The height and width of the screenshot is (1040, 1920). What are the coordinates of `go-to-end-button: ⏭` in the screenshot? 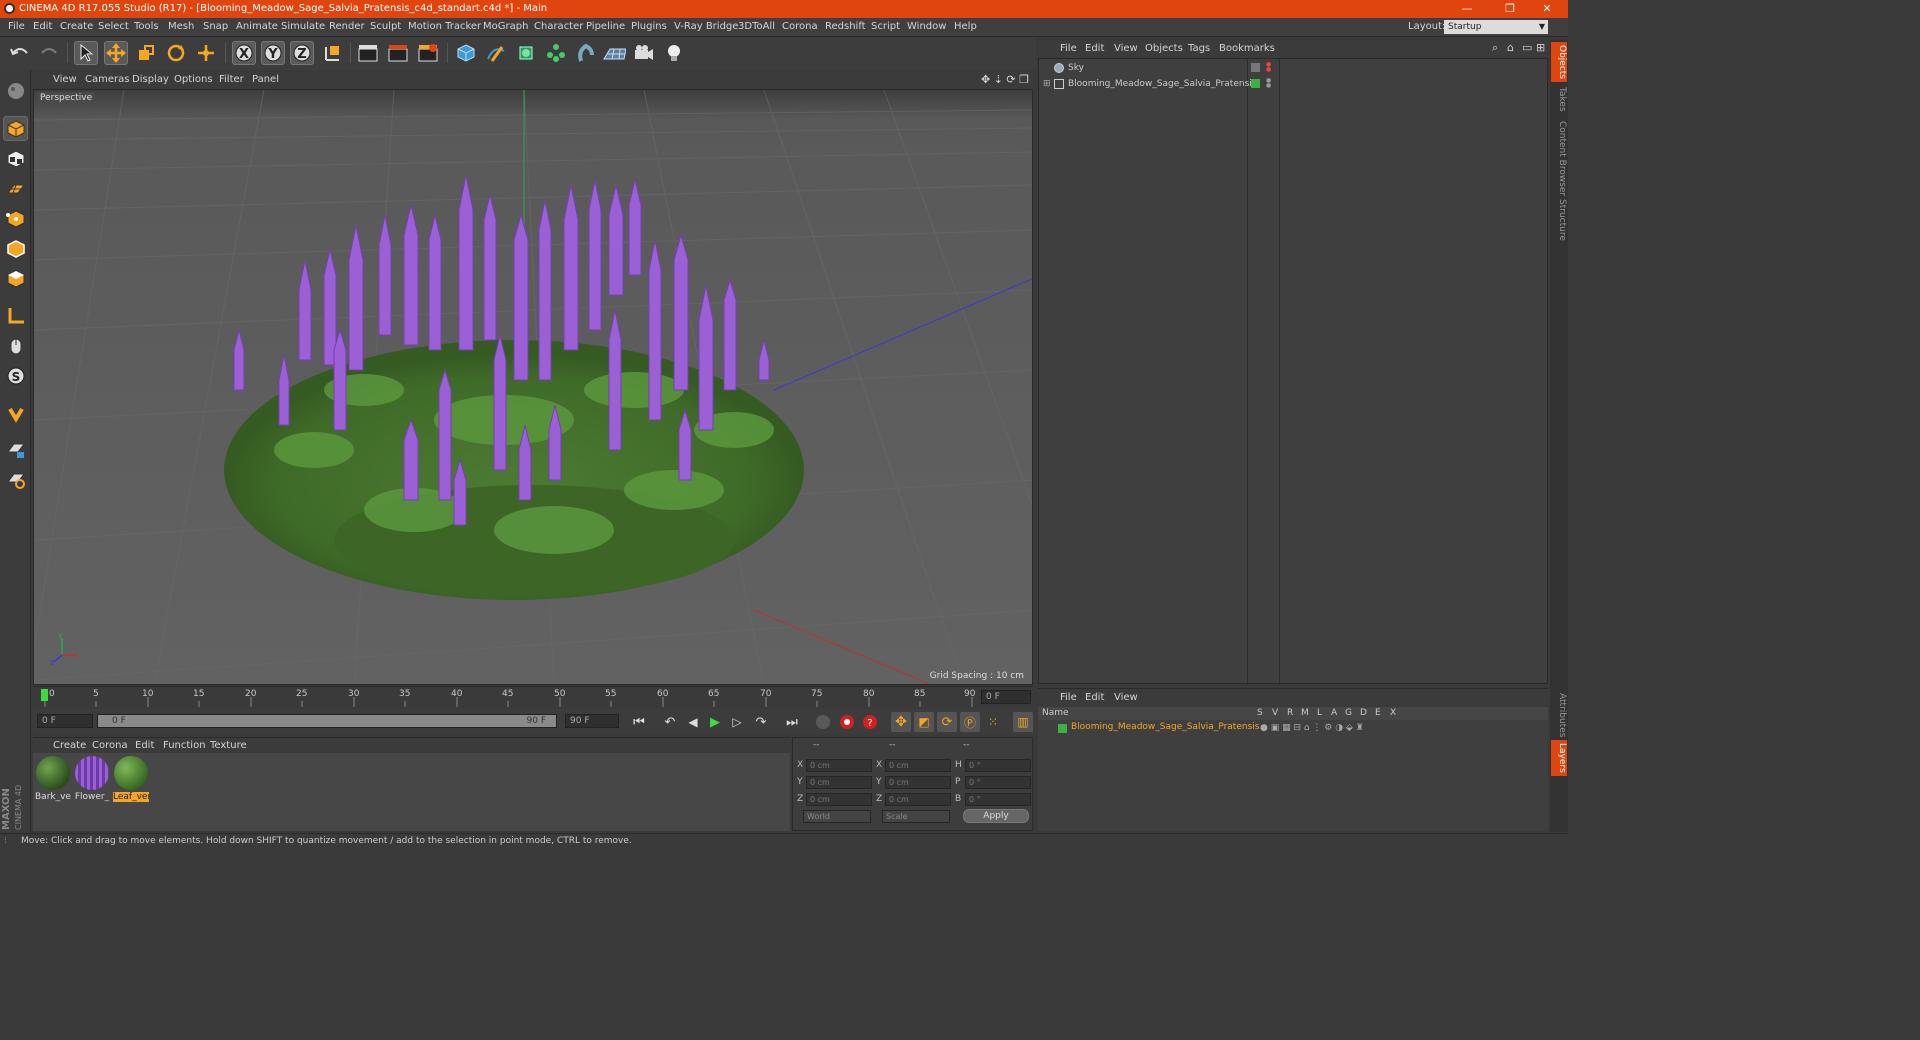 It's located at (792, 722).